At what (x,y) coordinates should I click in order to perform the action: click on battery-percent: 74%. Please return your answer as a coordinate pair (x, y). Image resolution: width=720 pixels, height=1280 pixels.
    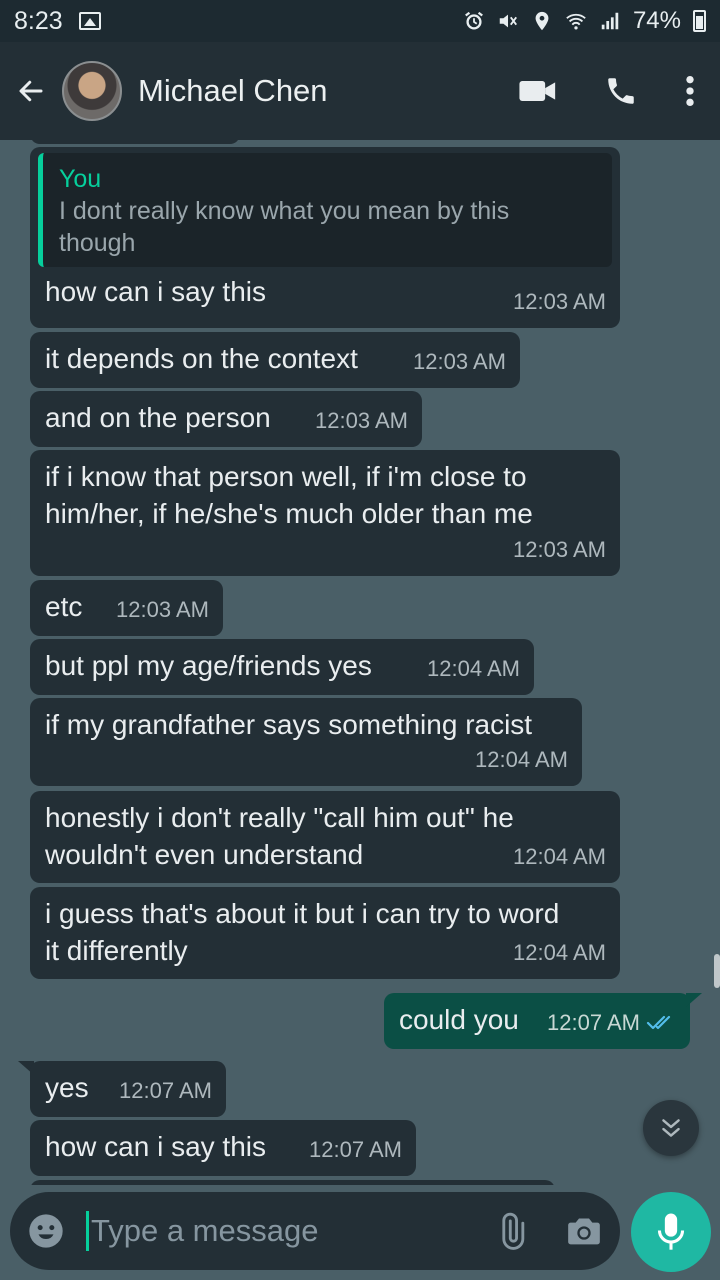
    Looking at the image, I should click on (656, 20).